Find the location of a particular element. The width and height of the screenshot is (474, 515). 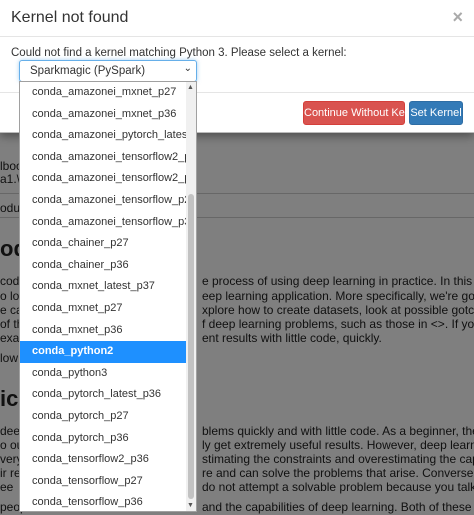

dropdown-option: conda_mxnet_p27 is located at coordinates (103, 309).